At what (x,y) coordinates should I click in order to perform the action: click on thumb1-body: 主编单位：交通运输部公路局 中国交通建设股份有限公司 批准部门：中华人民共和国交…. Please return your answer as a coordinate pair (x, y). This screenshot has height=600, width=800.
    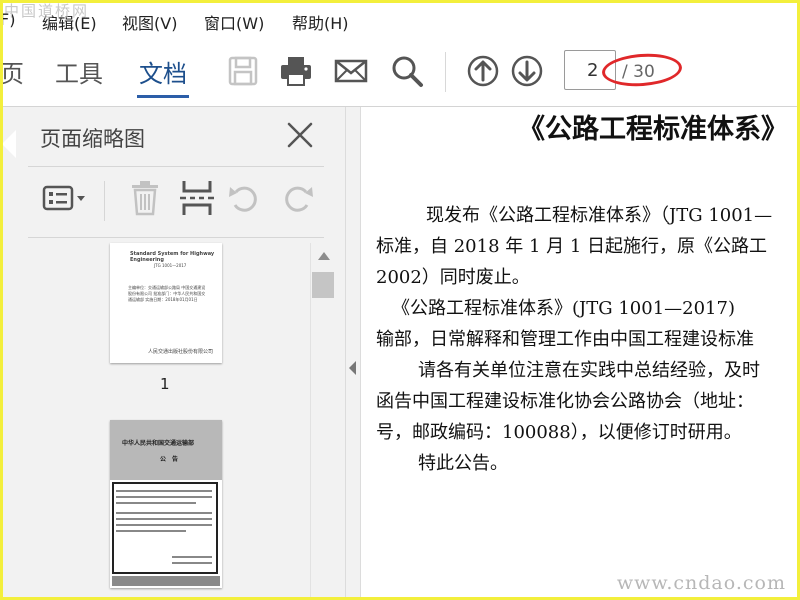
    Looking at the image, I should click on (167, 293).